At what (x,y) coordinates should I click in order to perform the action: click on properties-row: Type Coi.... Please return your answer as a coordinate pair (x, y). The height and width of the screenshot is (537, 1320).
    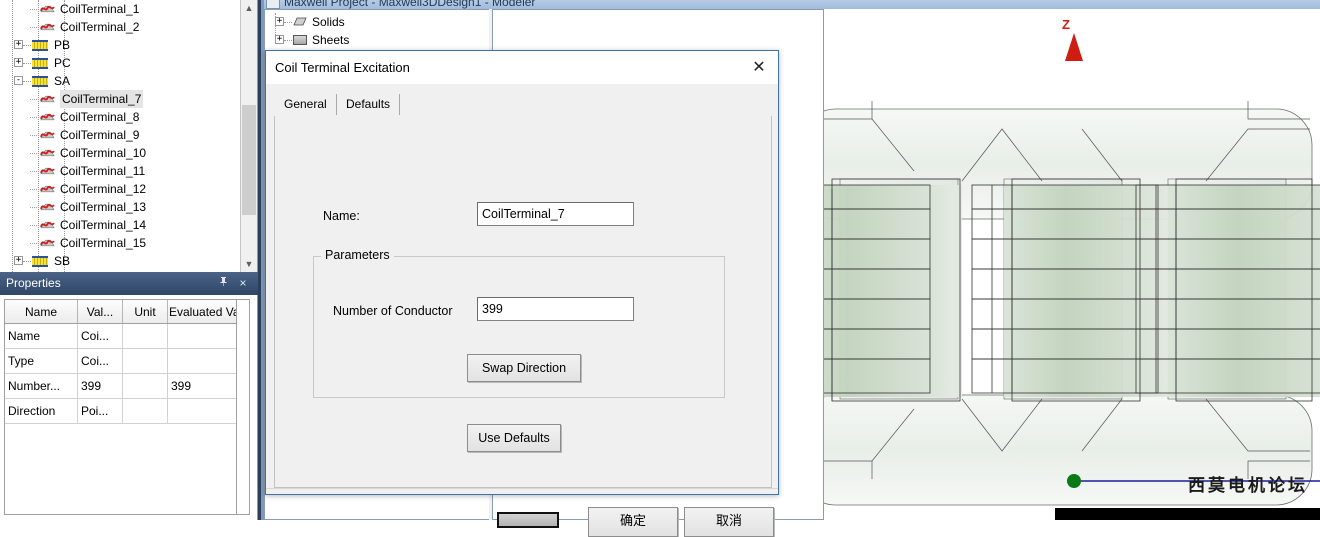
    Looking at the image, I should click on (126, 361).